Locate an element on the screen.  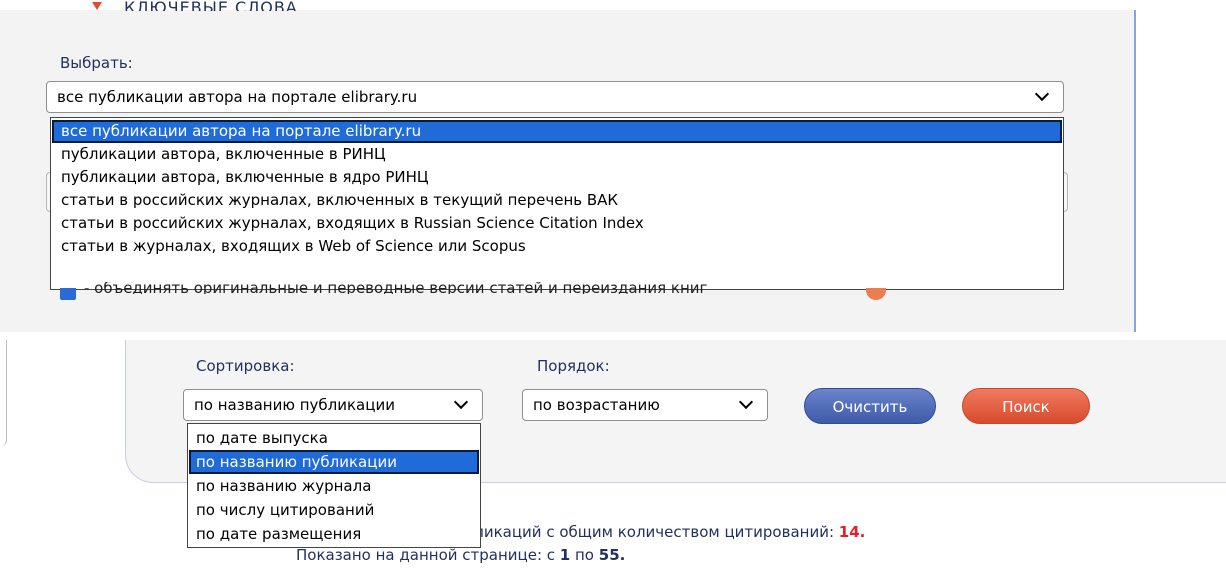
dropdown-option: публикации автора, включенные в РИНЦ is located at coordinates (557, 154).